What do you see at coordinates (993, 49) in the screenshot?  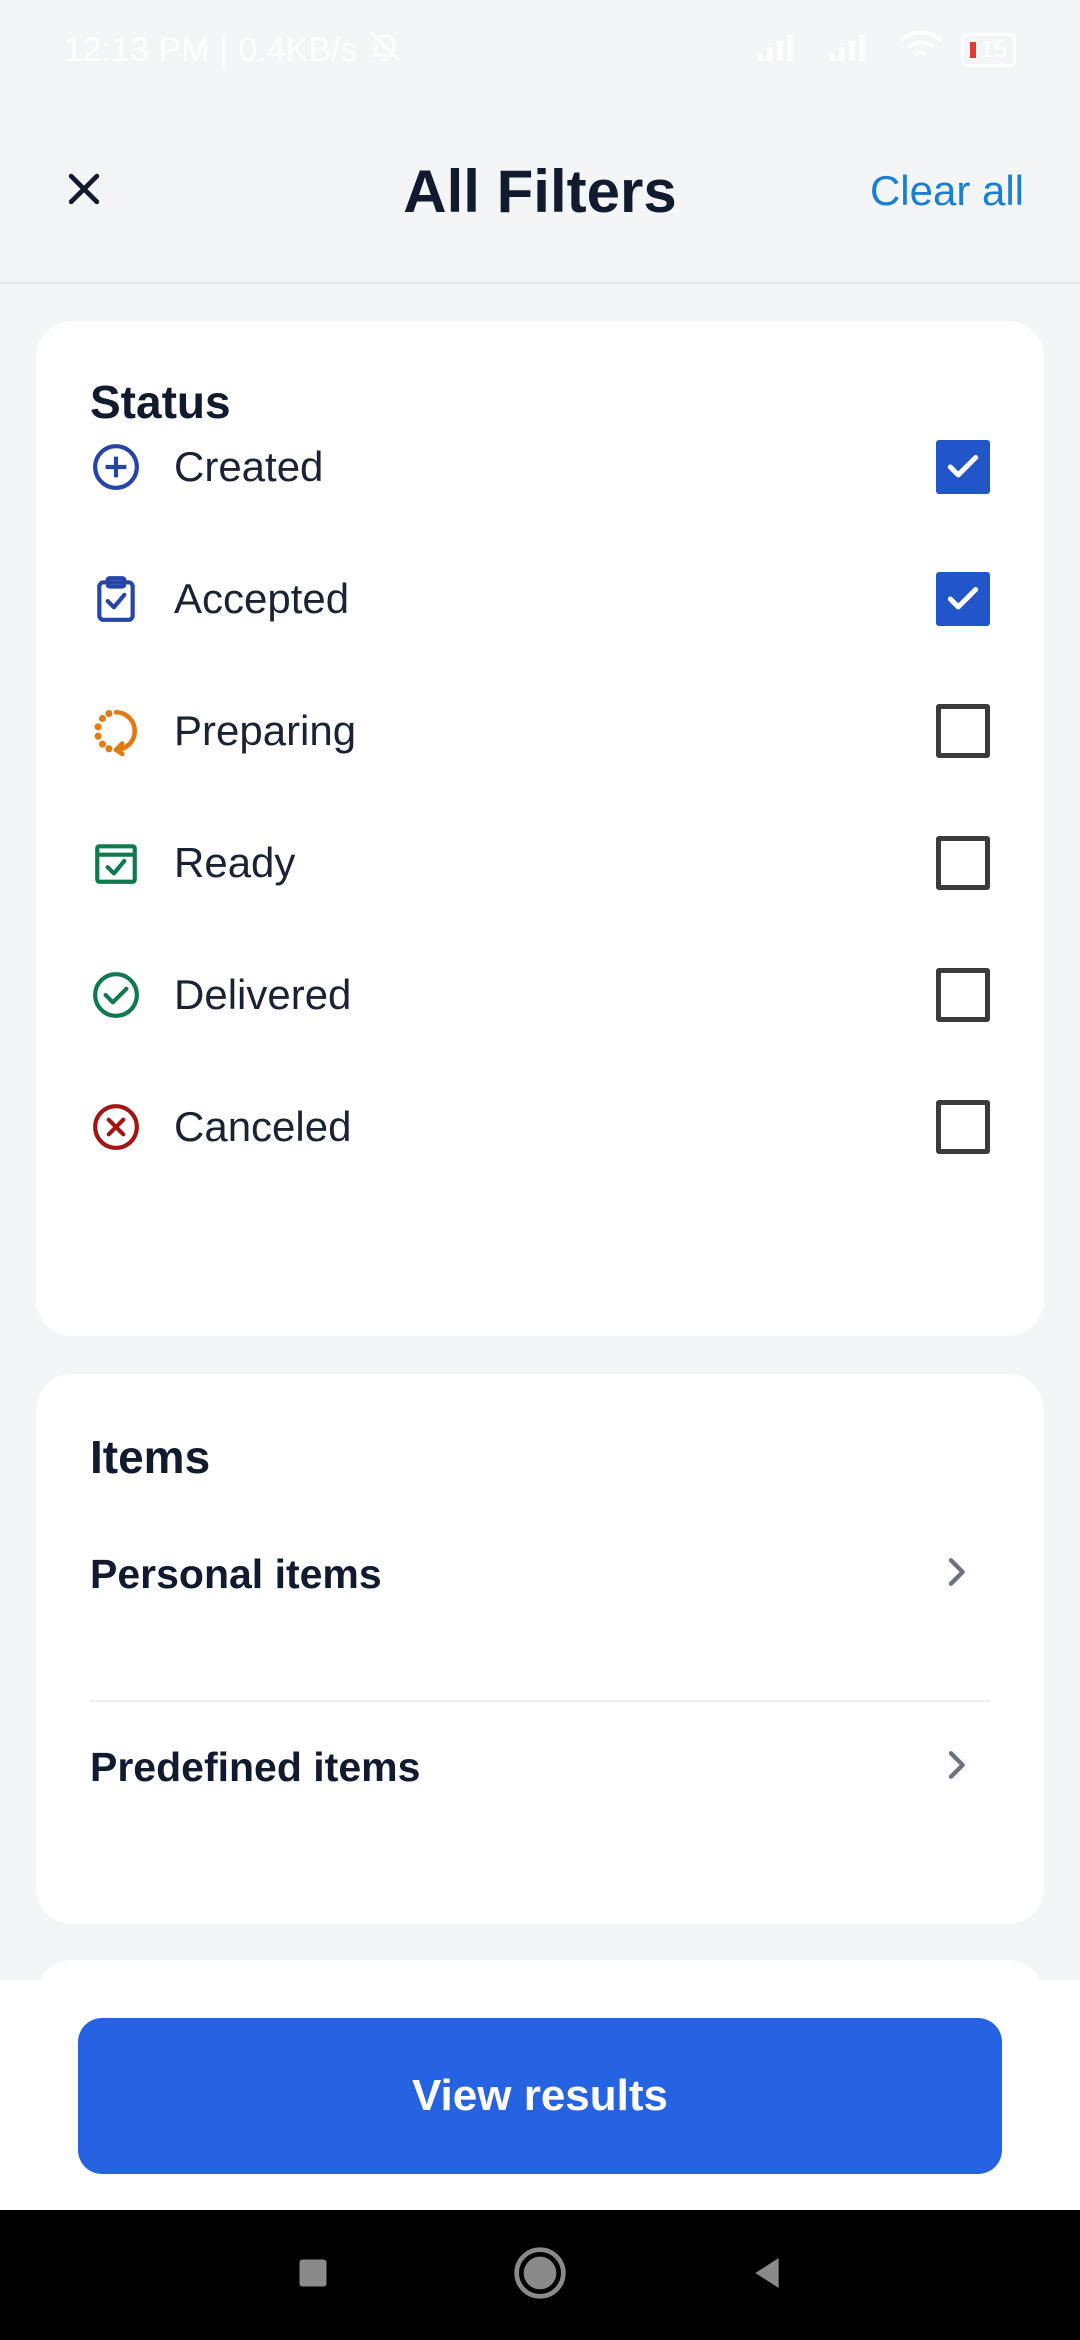 I see `battery-level: 15` at bounding box center [993, 49].